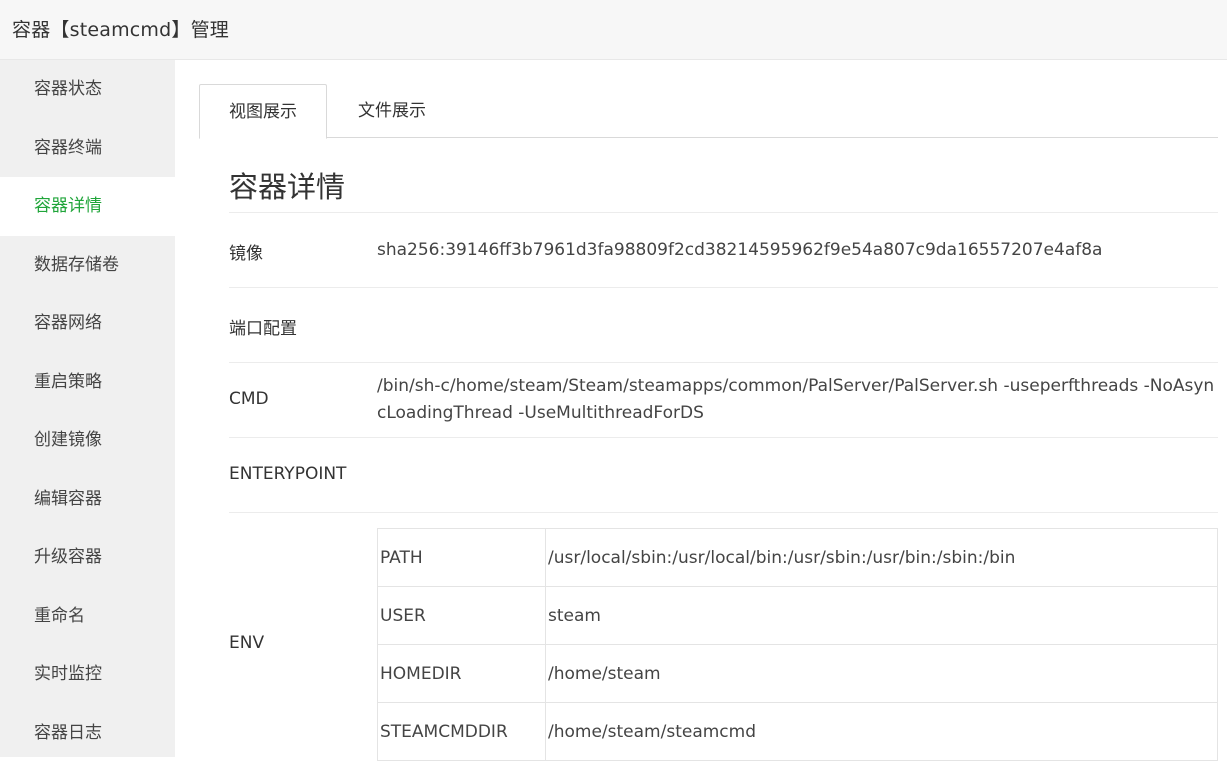 The width and height of the screenshot is (1227, 762). I want to click on env-key: PATH, so click(462, 558).